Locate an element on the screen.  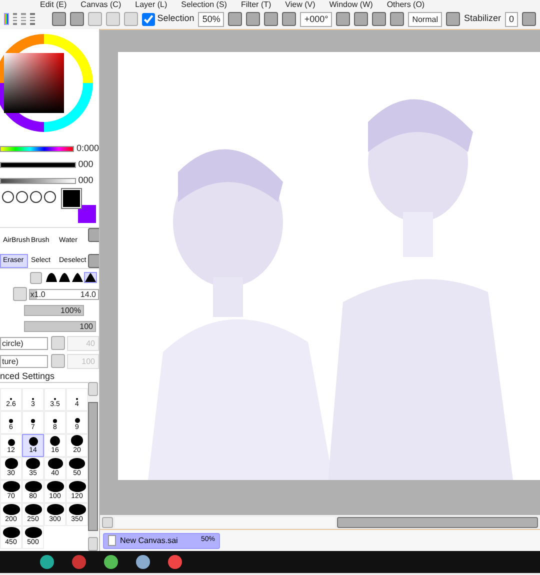
stabilizer-field: 0 is located at coordinates (511, 19).